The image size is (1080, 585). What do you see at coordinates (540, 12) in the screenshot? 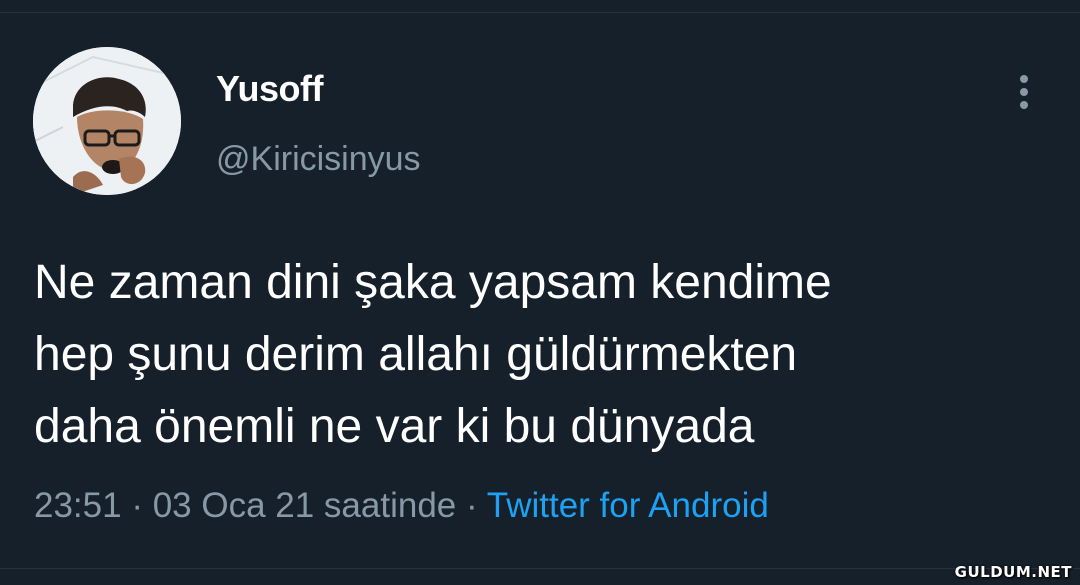
I see `top-divider` at bounding box center [540, 12].